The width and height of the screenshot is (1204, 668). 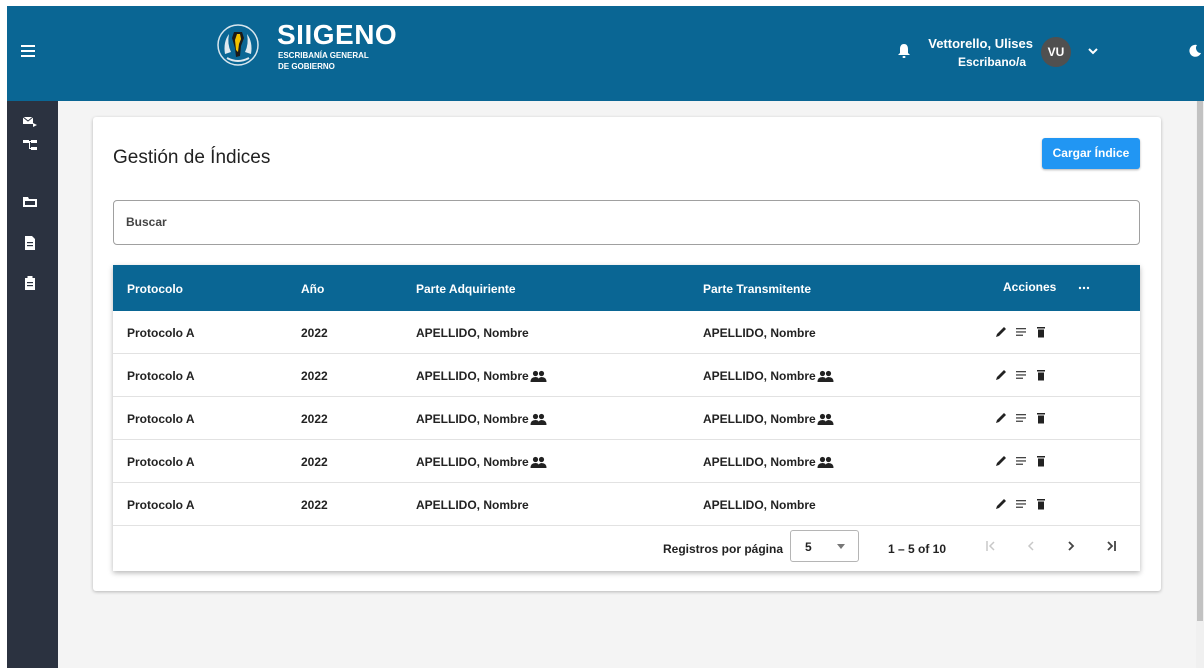 I want to click on header-anio: Año, so click(x=312, y=289).